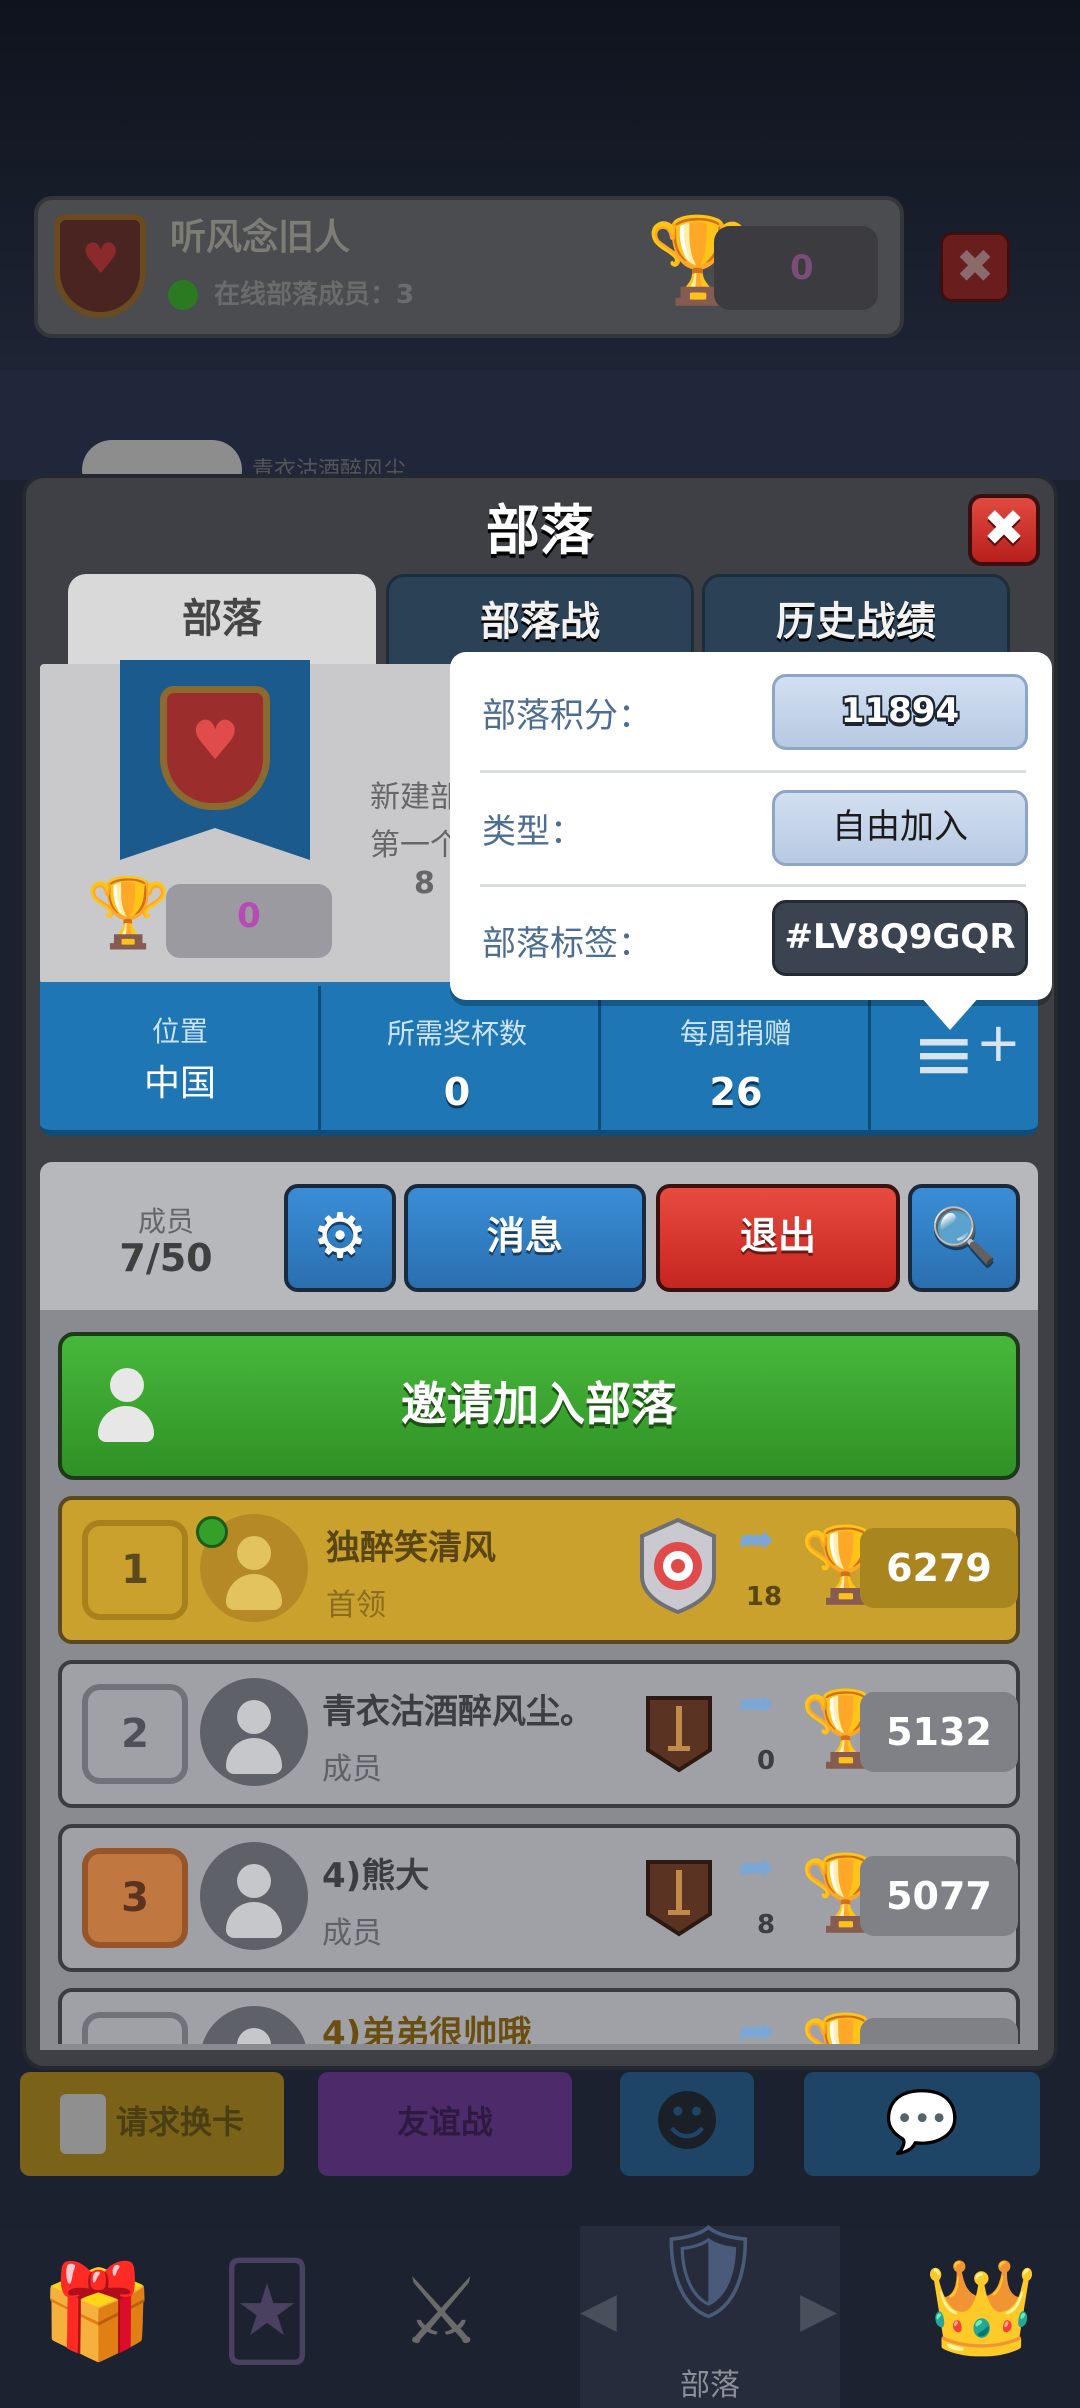  I want to click on member-rank: 3, so click(135, 1898).